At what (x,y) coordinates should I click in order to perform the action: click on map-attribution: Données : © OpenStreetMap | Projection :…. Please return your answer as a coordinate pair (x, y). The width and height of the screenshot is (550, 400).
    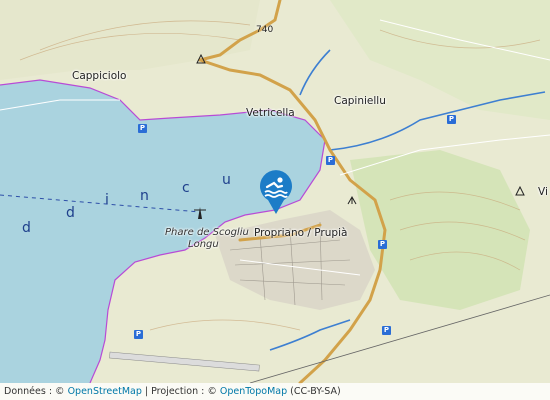
    Looking at the image, I should click on (275, 391).